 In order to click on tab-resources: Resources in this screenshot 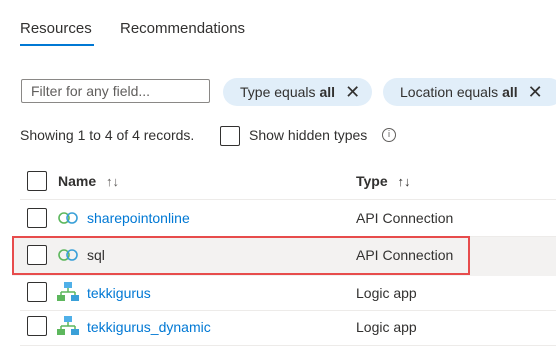, I will do `click(56, 28)`.